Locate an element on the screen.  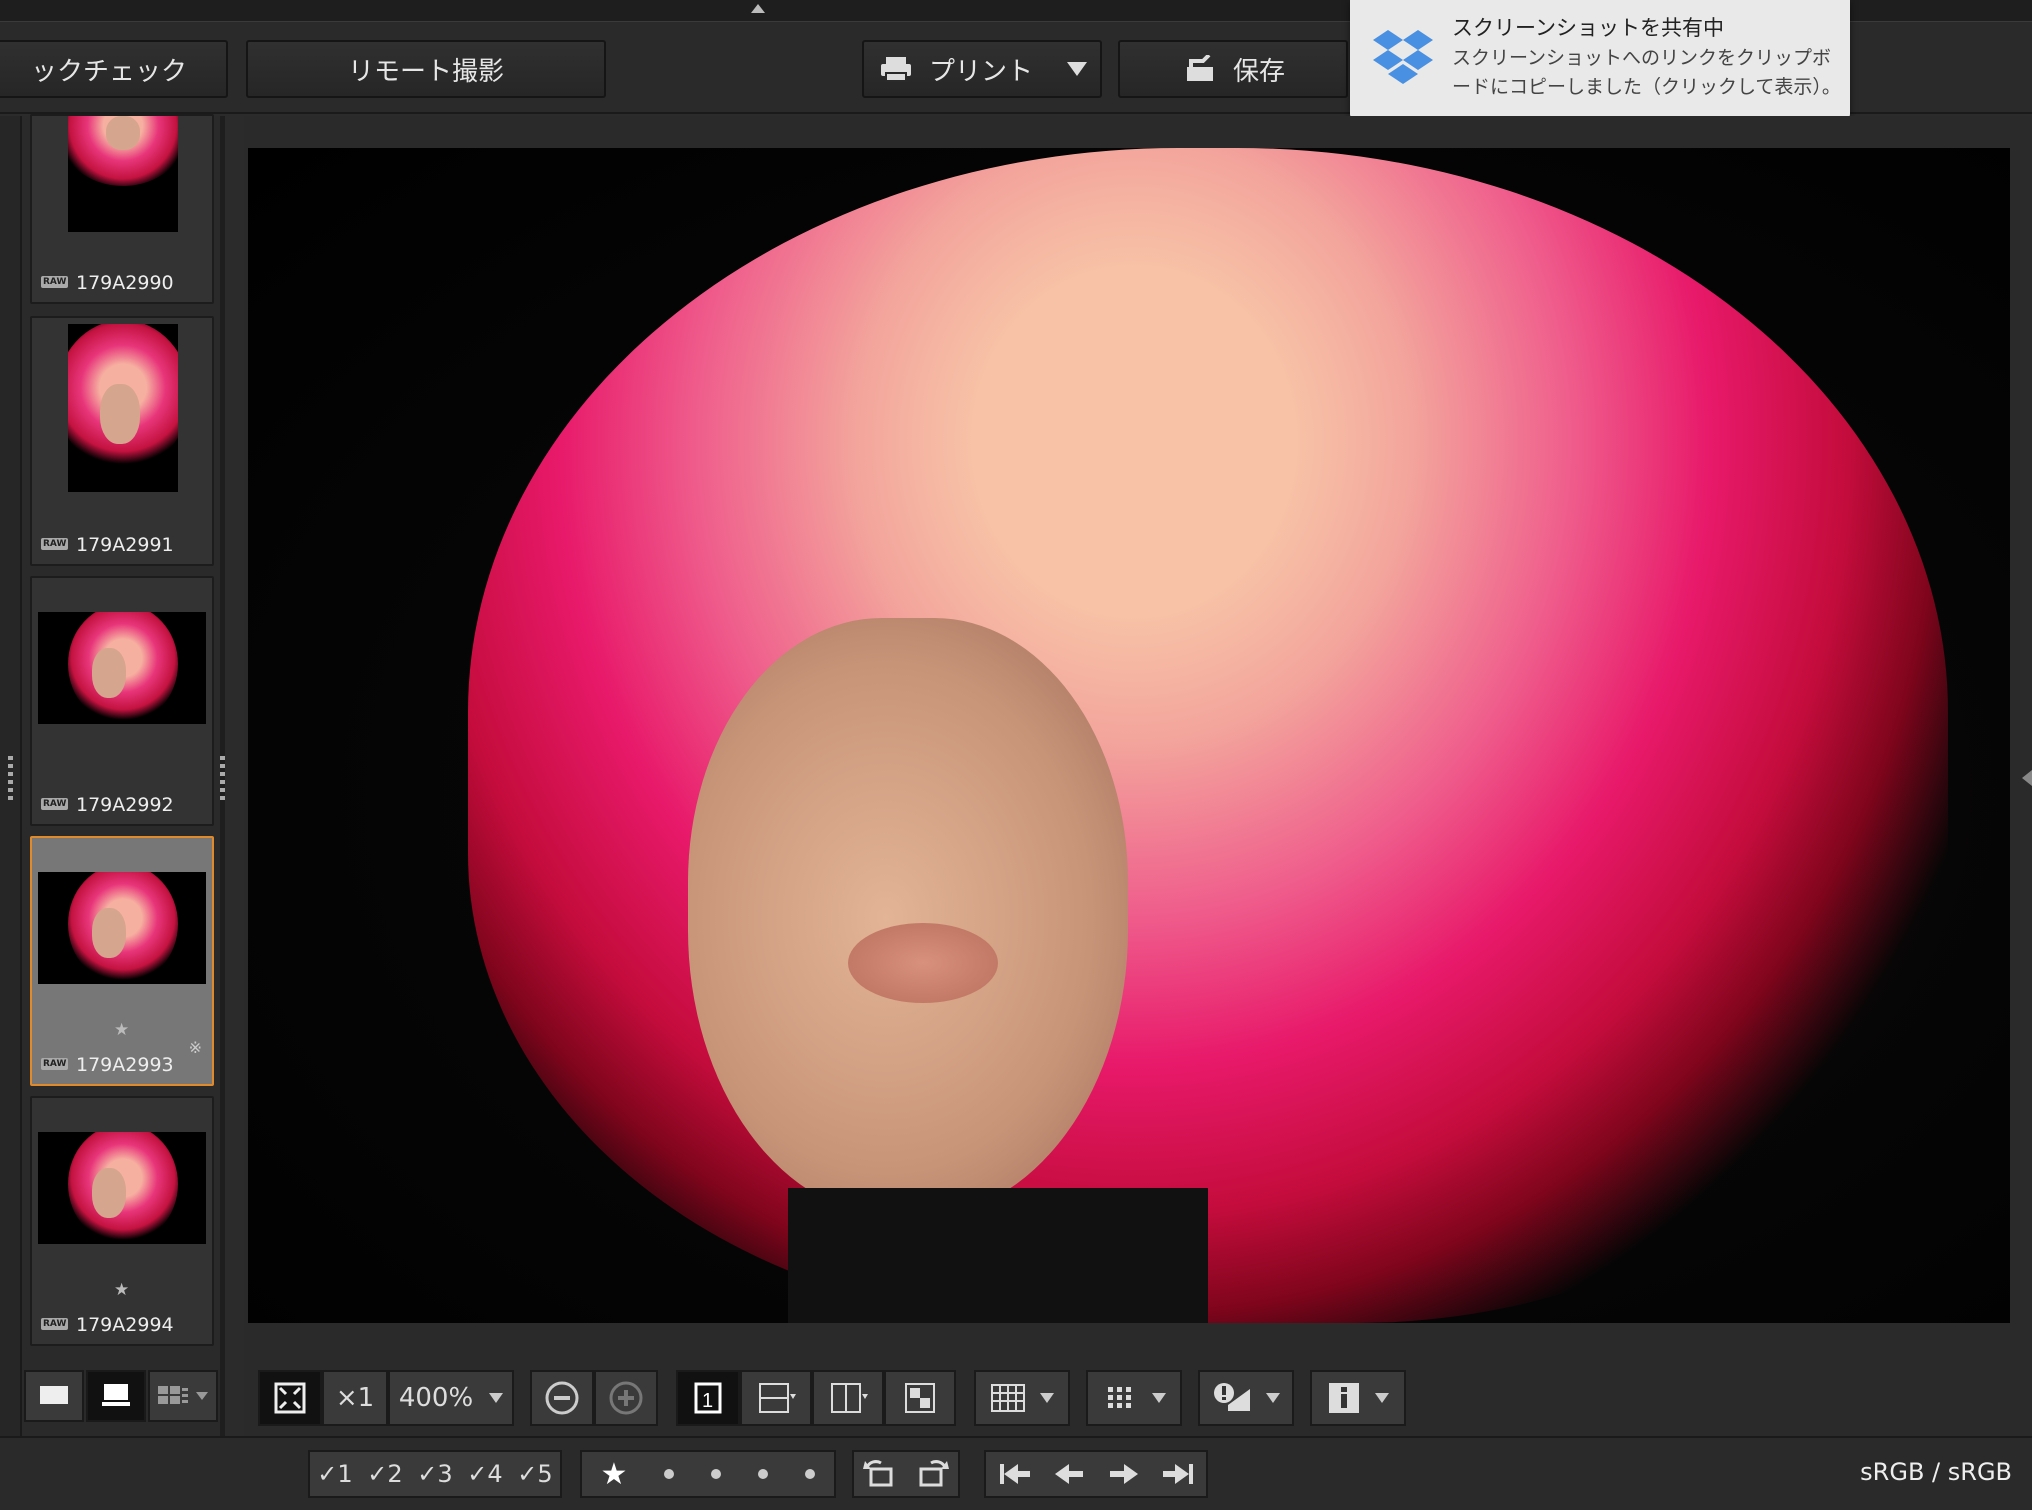
save-label: 保存 is located at coordinates (1258, 71).